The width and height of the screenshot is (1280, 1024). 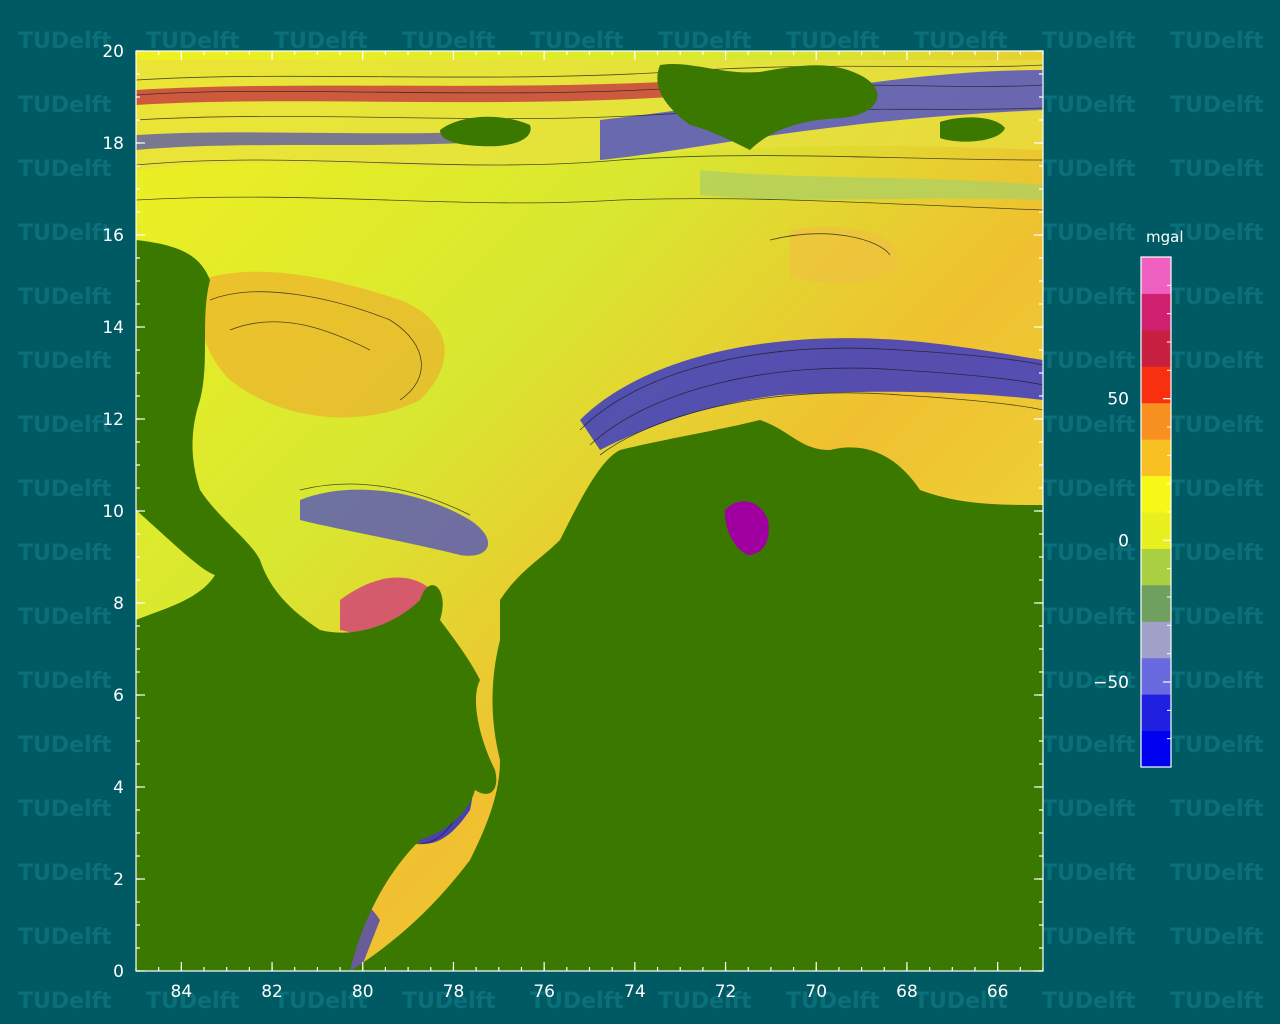 What do you see at coordinates (907, 992) in the screenshot?
I see `x-tick-label: 68` at bounding box center [907, 992].